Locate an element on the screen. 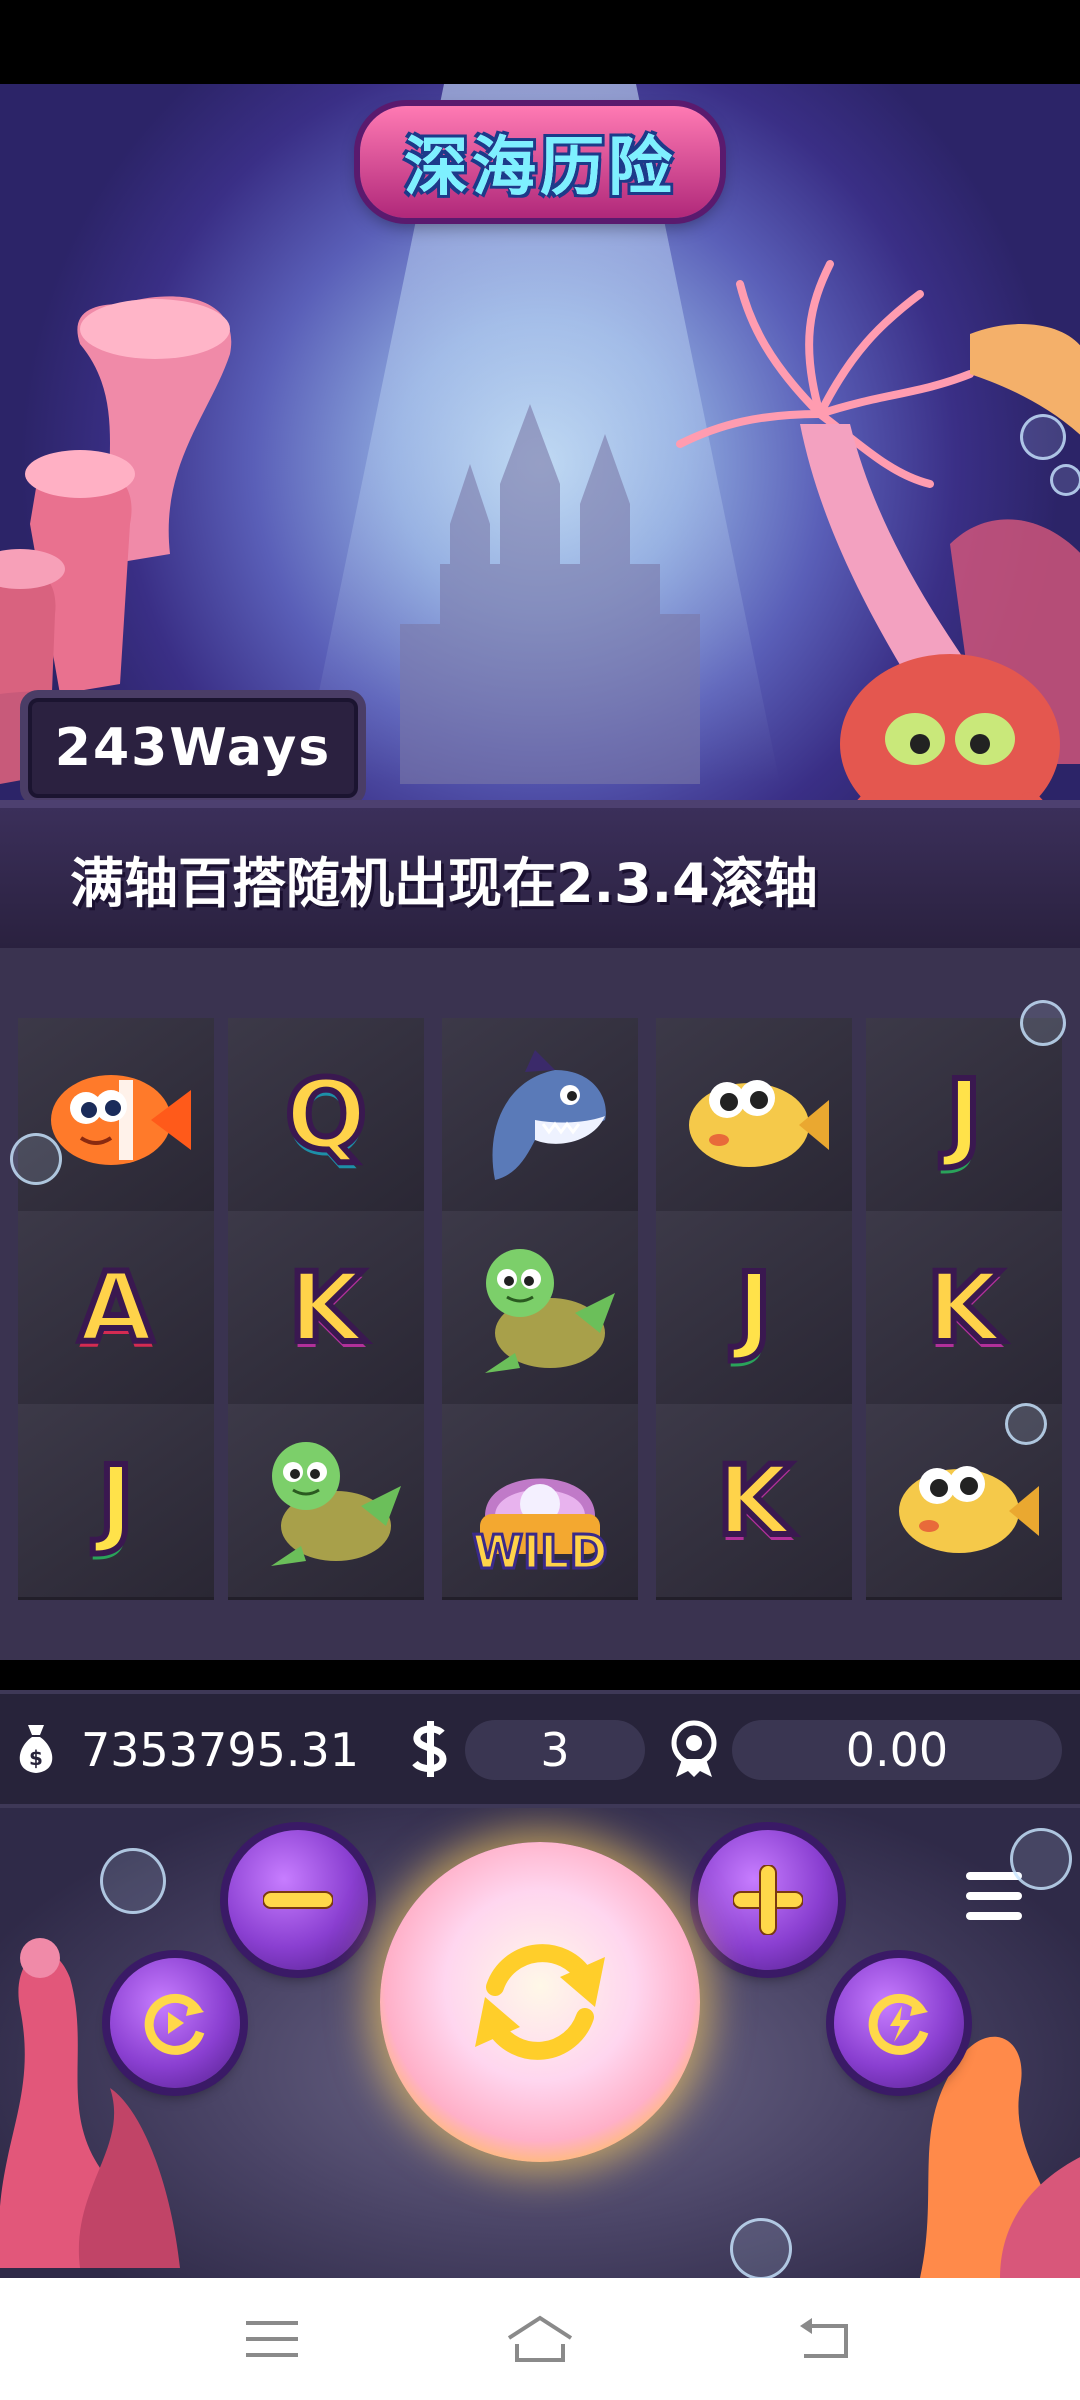 The height and width of the screenshot is (2400, 1080). decrease-bet-button is located at coordinates (298, 1900).